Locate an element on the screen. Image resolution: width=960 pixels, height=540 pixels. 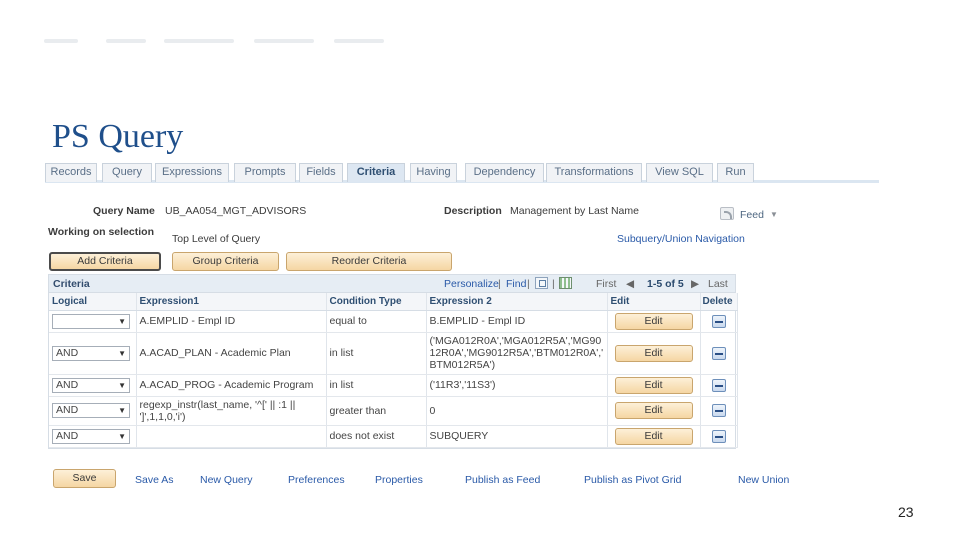
publish-as-feed-link: Publish as Feed is located at coordinates (502, 480).